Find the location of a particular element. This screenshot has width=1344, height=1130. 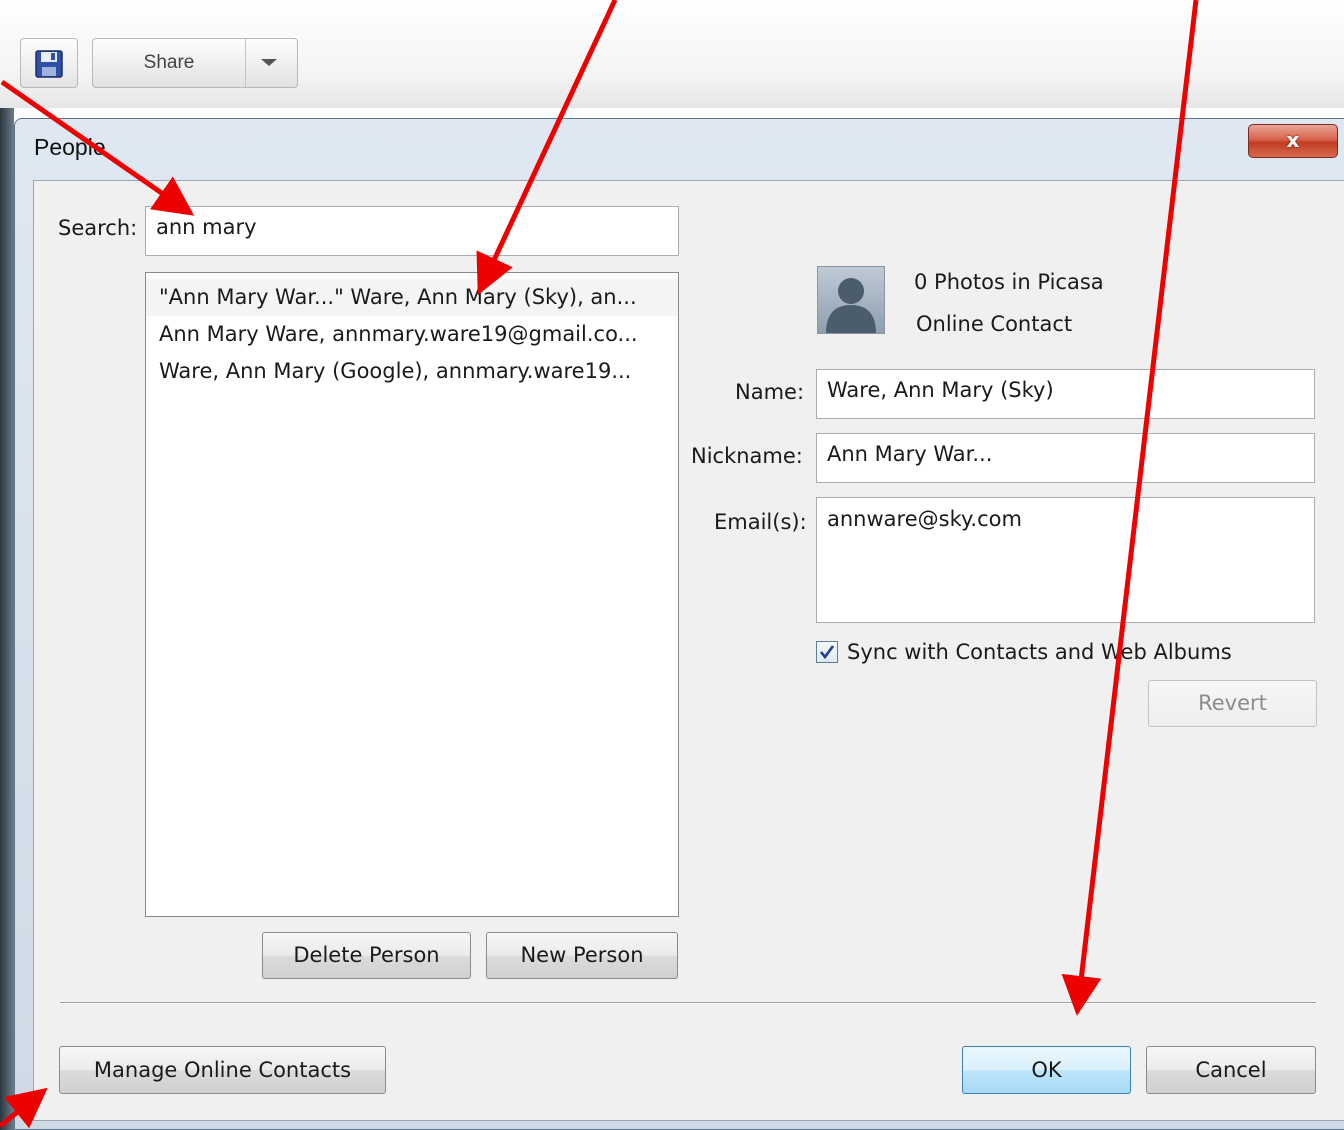

nickname-label: Nickname: is located at coordinates (747, 456).